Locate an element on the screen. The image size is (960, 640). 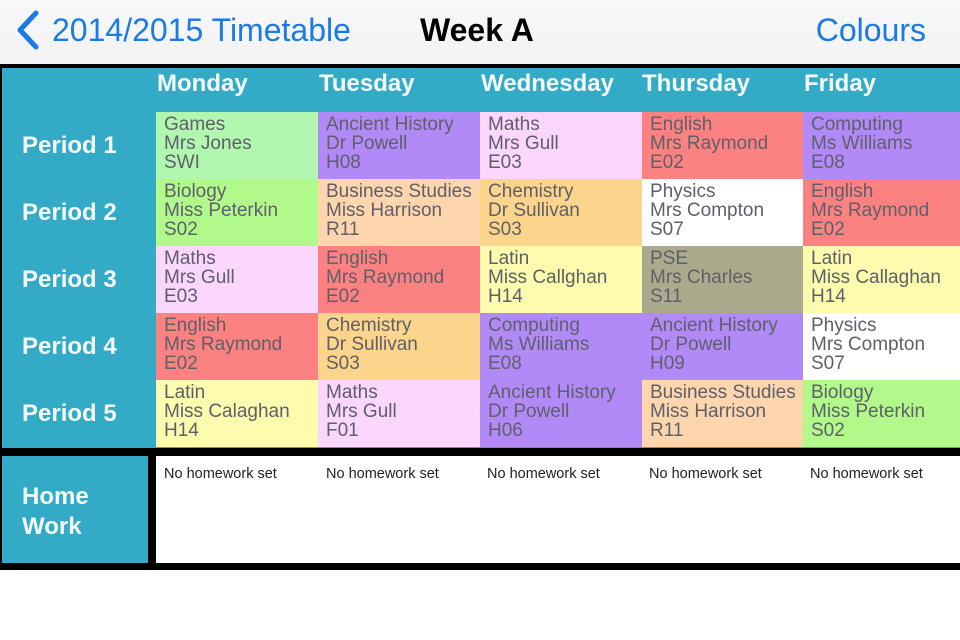
back-button-label: 2014/2015 Timetable is located at coordinates (201, 29).